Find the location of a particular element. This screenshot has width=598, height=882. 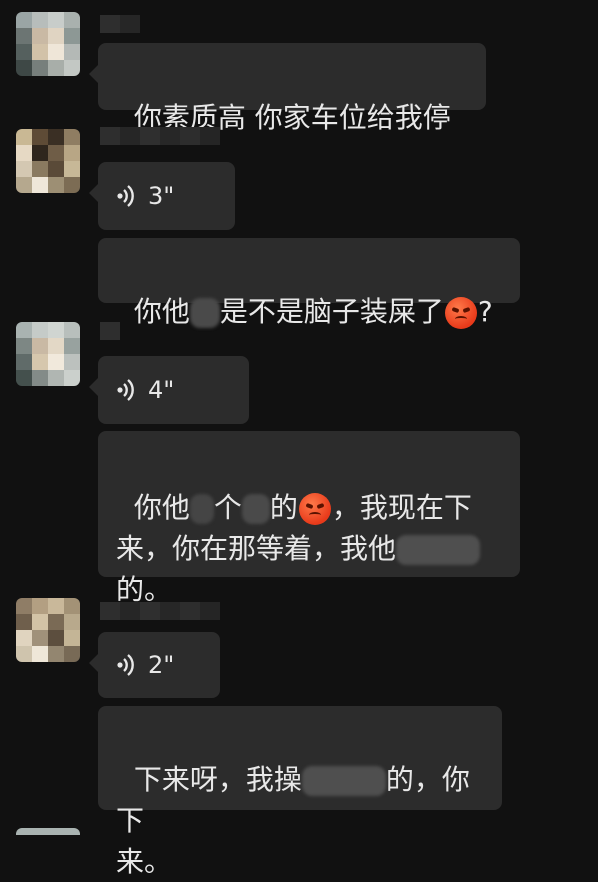

message-text: 个 is located at coordinates (227, 507).